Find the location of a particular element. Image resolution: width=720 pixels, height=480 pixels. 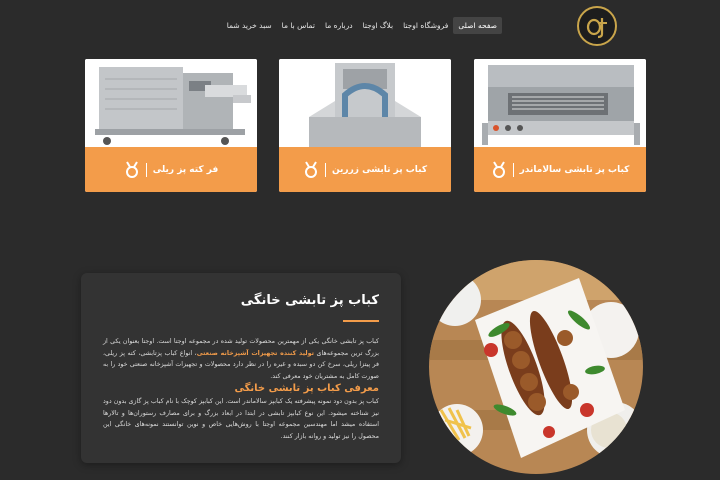

brand-logo is located at coordinates (597, 26).